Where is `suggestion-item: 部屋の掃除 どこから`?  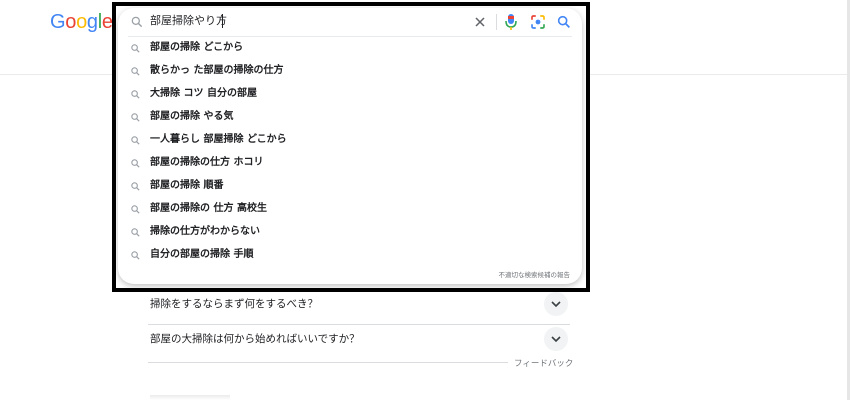 suggestion-item: 部屋の掃除 どこから is located at coordinates (350, 48).